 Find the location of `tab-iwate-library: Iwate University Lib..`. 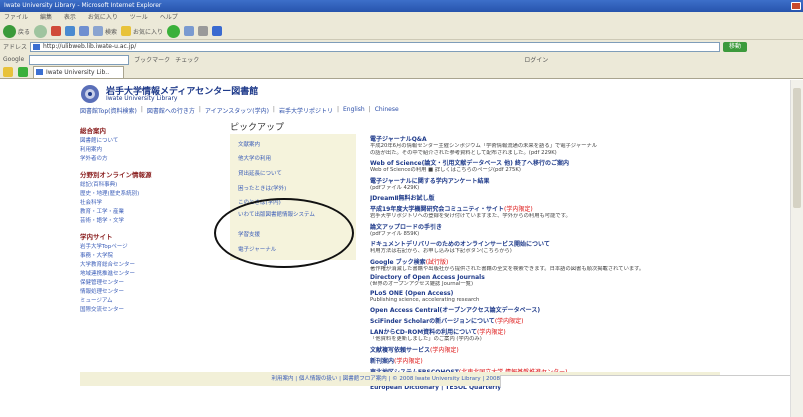

tab-iwate-library: Iwate University Lib.. is located at coordinates (79, 72).